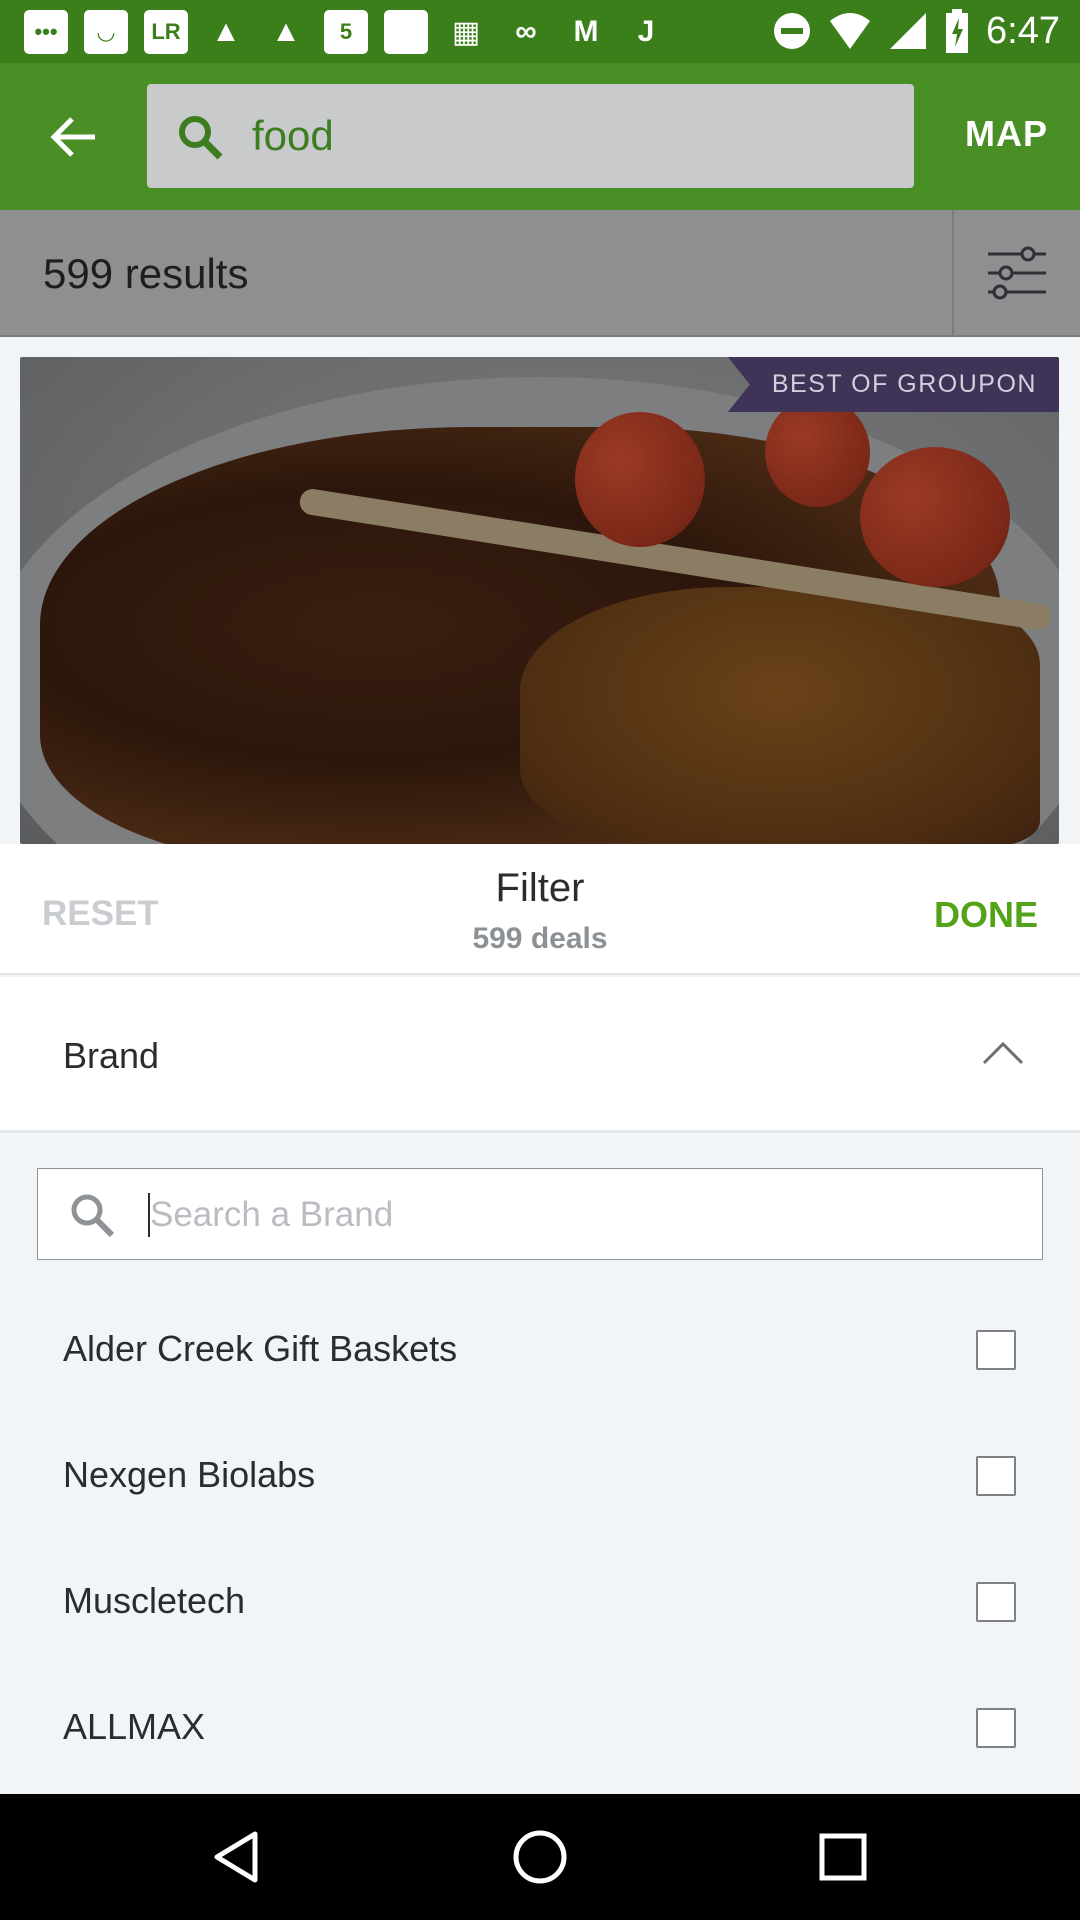 The width and height of the screenshot is (1080, 1920). I want to click on list-item: Alder Creek Gift Baskets, so click(540, 1353).